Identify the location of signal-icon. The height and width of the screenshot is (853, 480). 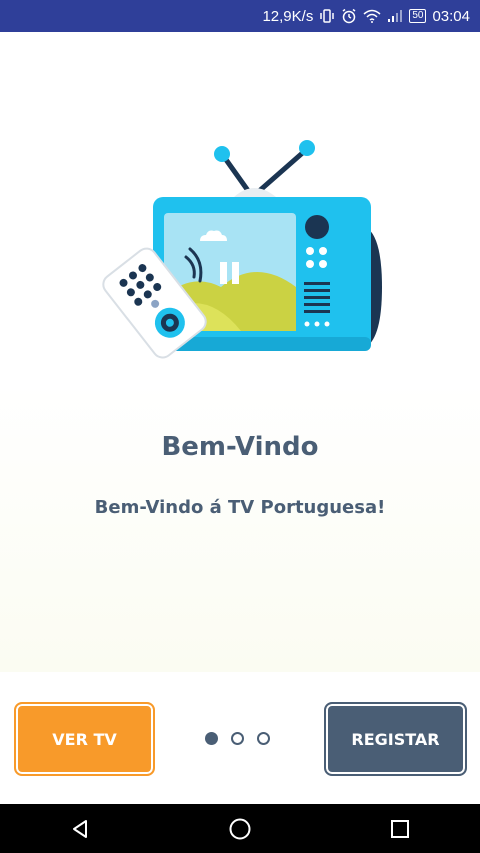
(395, 16).